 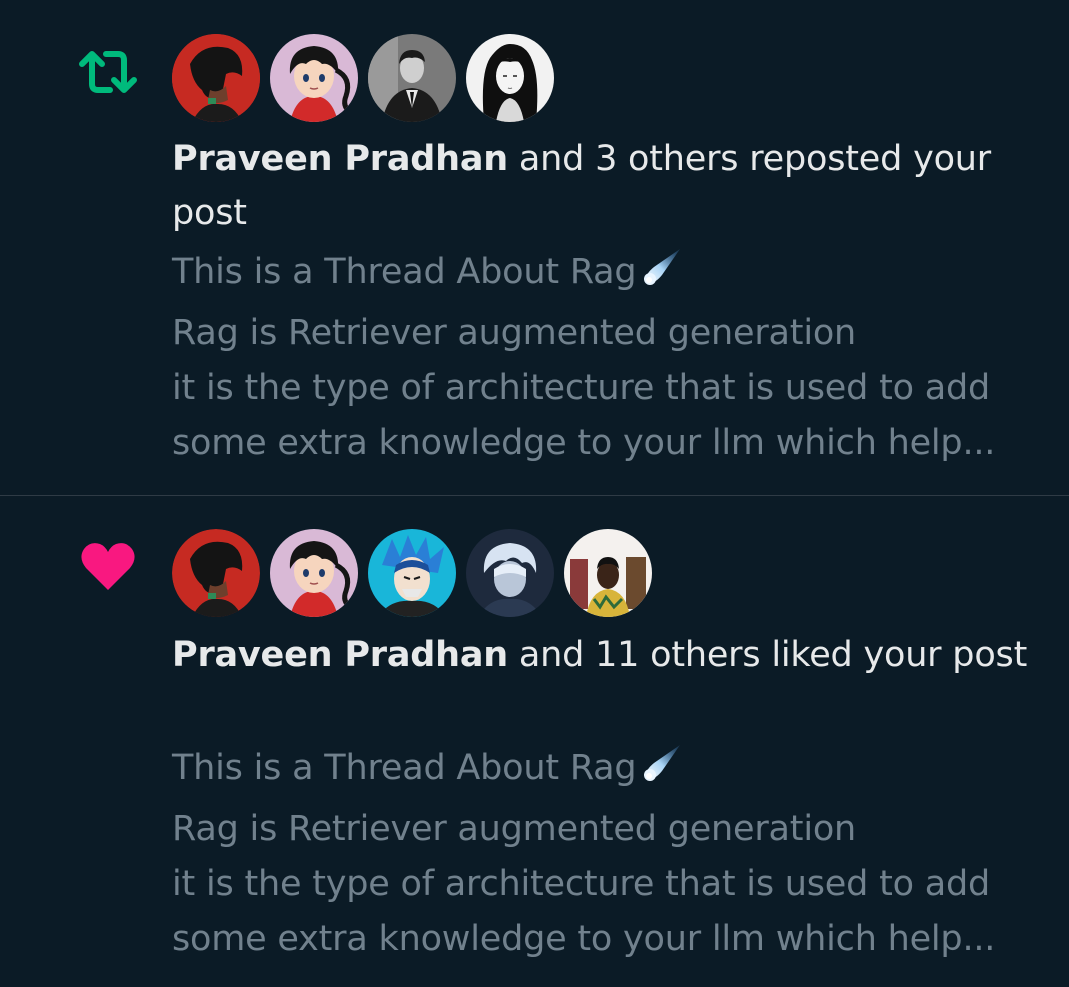 What do you see at coordinates (108, 72) in the screenshot?
I see `repost-icon` at bounding box center [108, 72].